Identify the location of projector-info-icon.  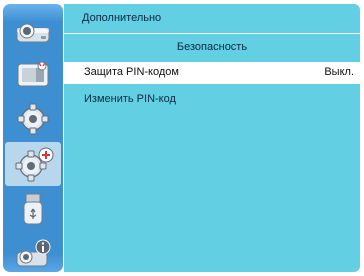
(33, 253).